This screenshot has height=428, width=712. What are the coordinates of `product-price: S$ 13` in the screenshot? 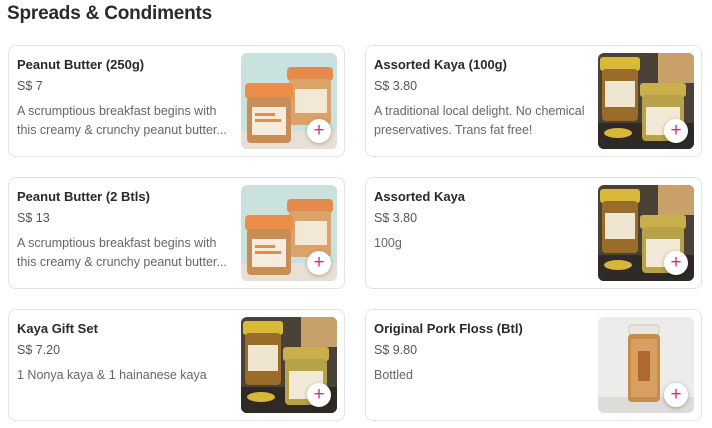 It's located at (33, 218).